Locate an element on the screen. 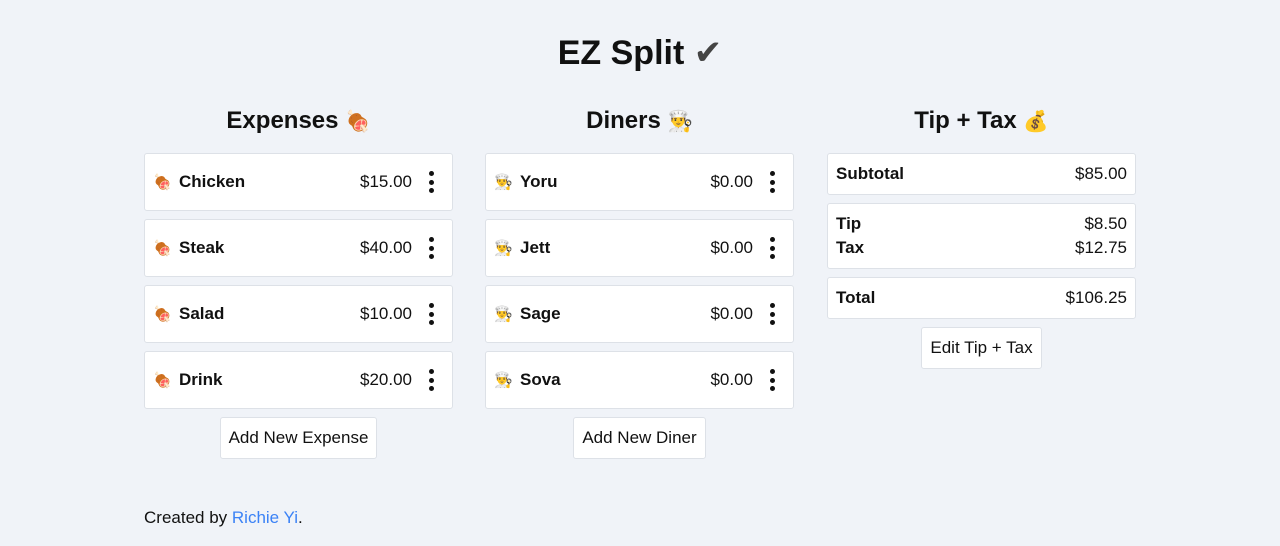 This screenshot has height=546, width=1280. total-value: $106.25 is located at coordinates (1096, 297).